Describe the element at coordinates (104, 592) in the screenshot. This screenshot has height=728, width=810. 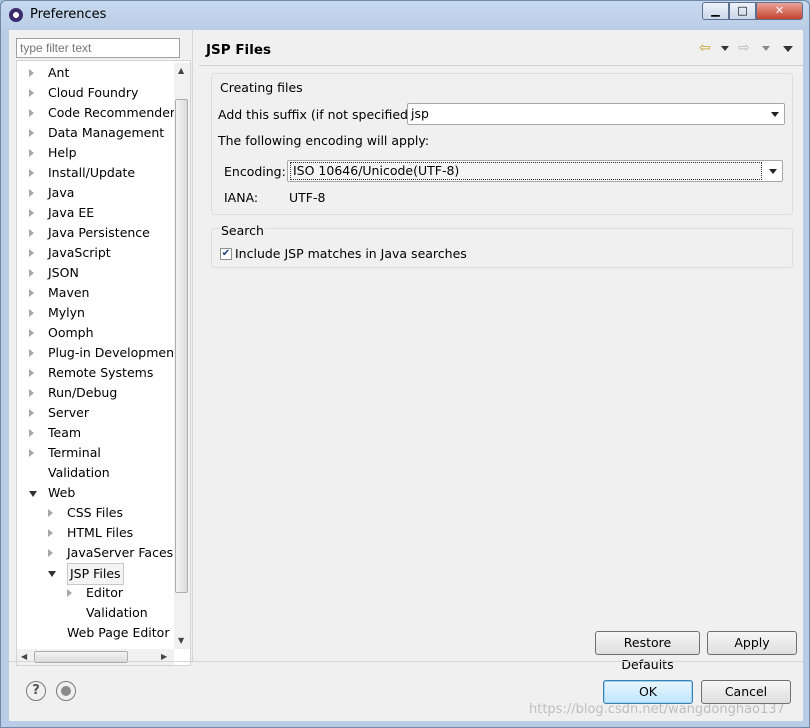
I see `tree-item-label: Editor` at that location.